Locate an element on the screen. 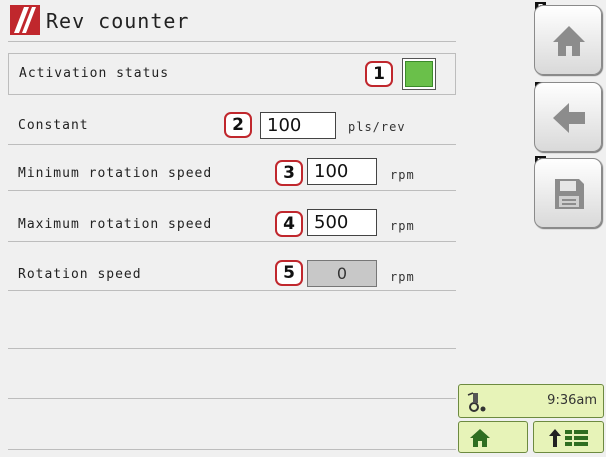 This screenshot has height=457, width=606. home-button is located at coordinates (568, 40).